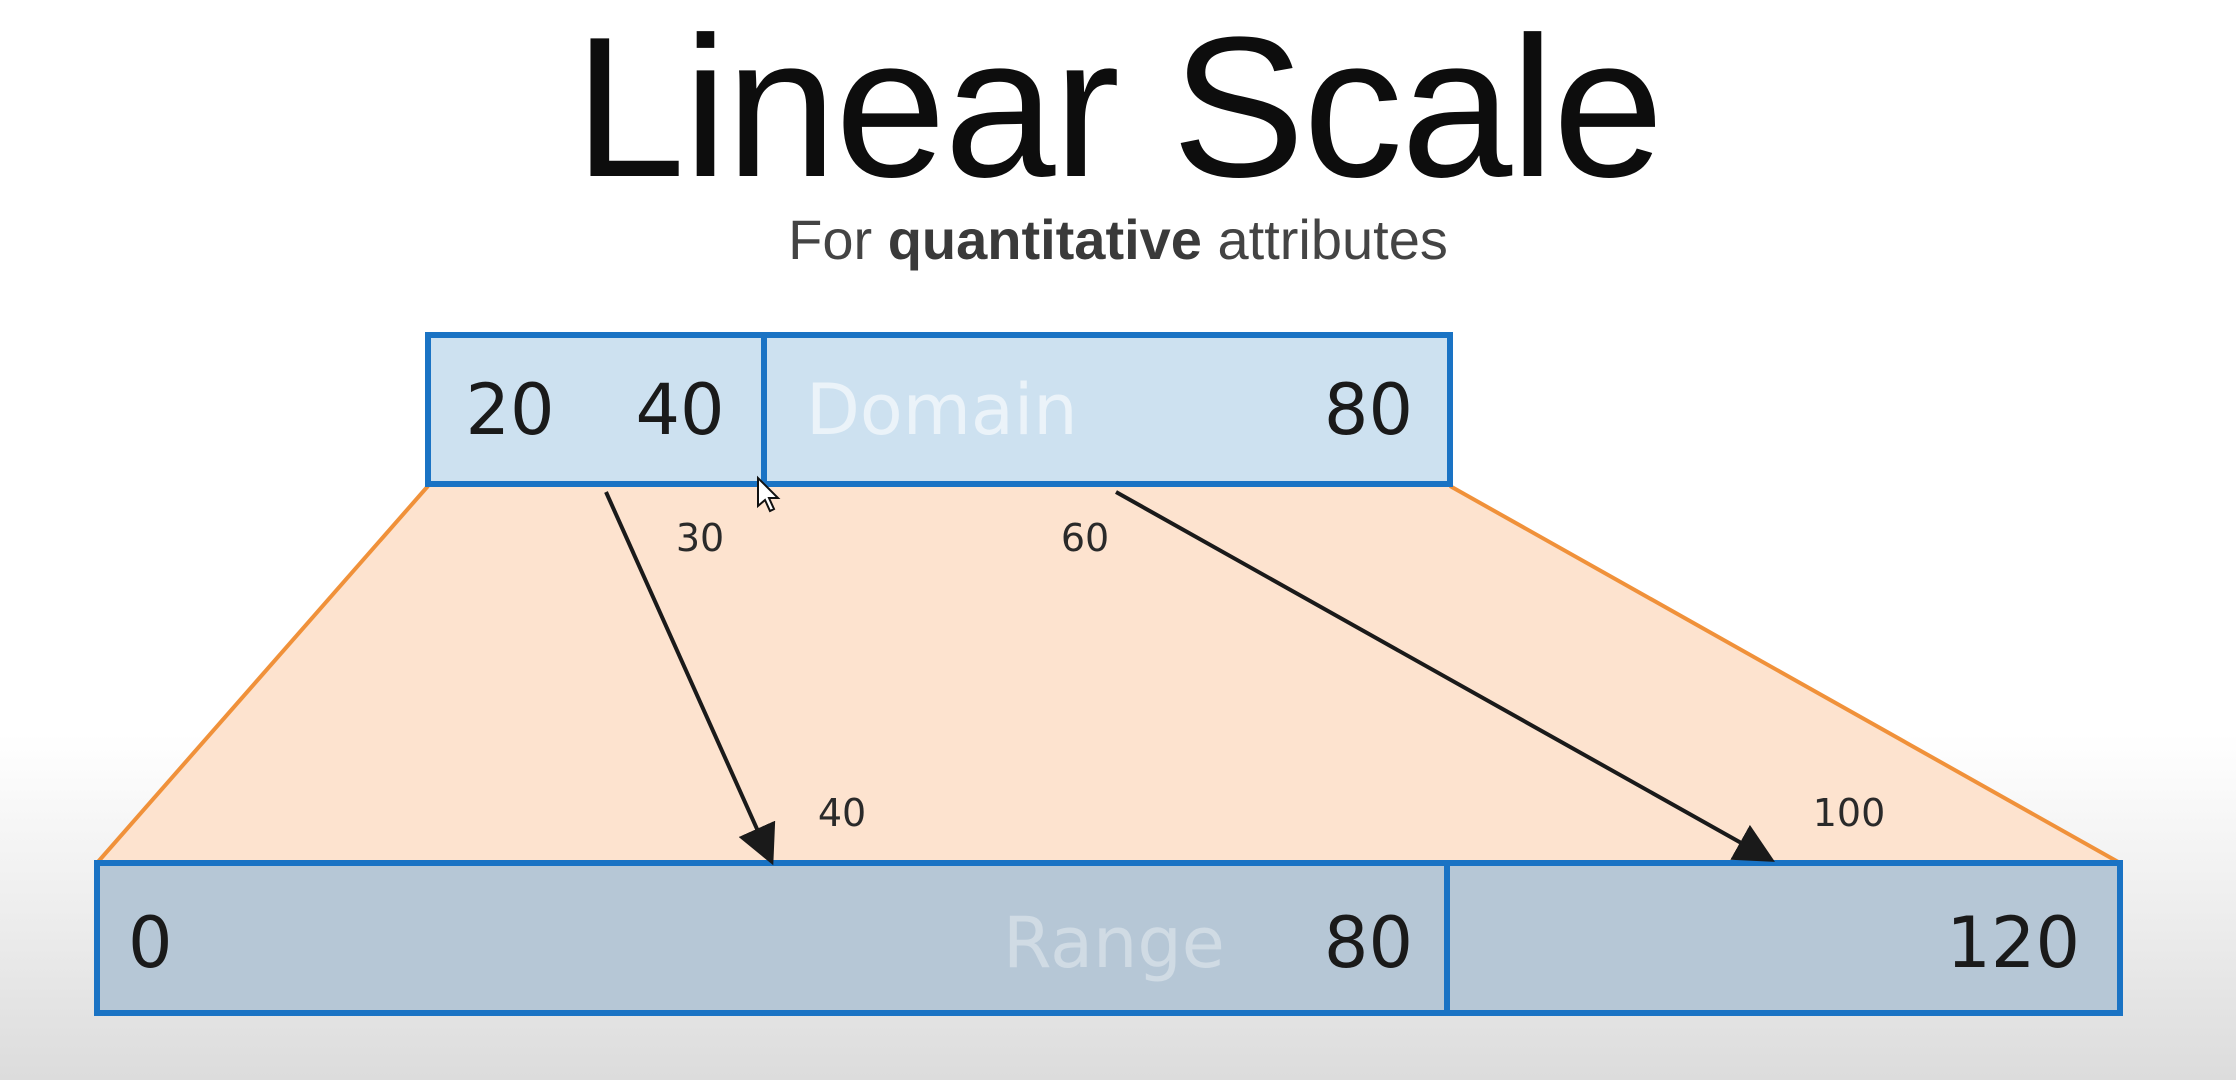  I want to click on domain-box: 20 40 Domain 80, so click(939, 409).